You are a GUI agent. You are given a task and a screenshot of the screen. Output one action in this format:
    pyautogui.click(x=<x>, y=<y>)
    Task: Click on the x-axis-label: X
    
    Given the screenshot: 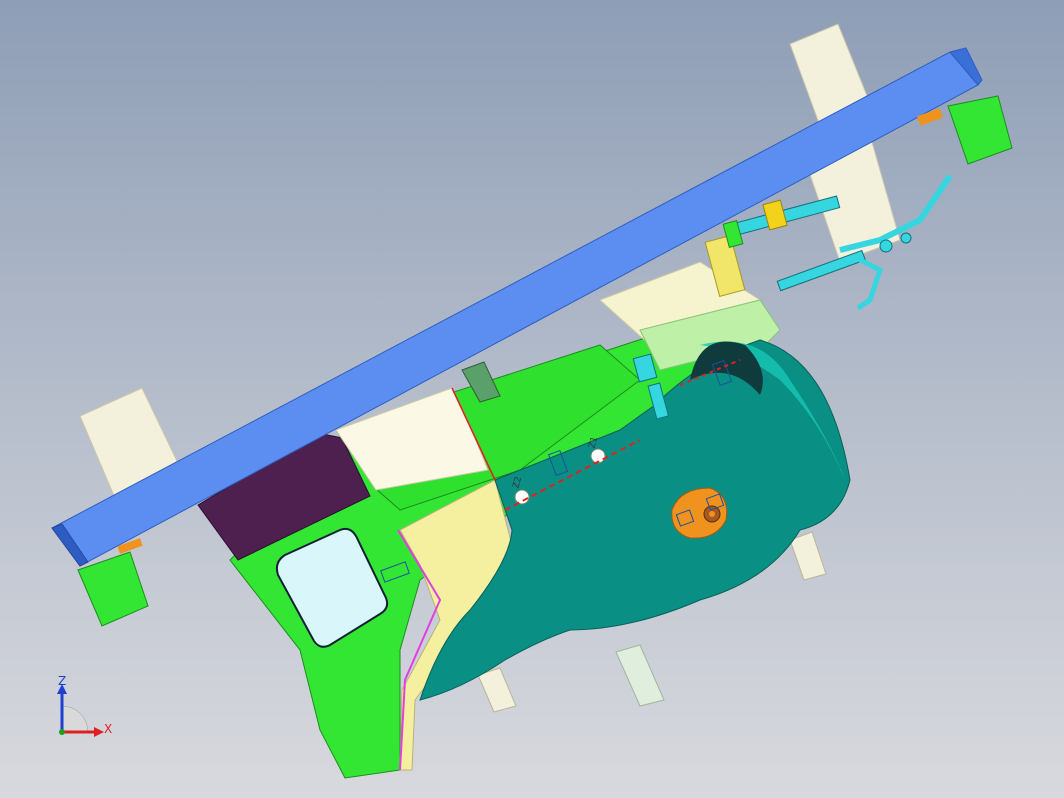 What is the action you would take?
    pyautogui.click(x=108, y=729)
    